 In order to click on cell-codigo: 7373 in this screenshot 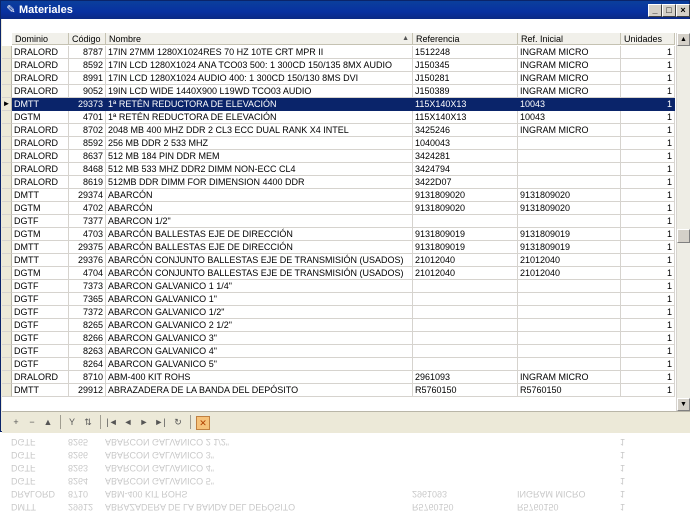, I will do `click(87, 286)`.